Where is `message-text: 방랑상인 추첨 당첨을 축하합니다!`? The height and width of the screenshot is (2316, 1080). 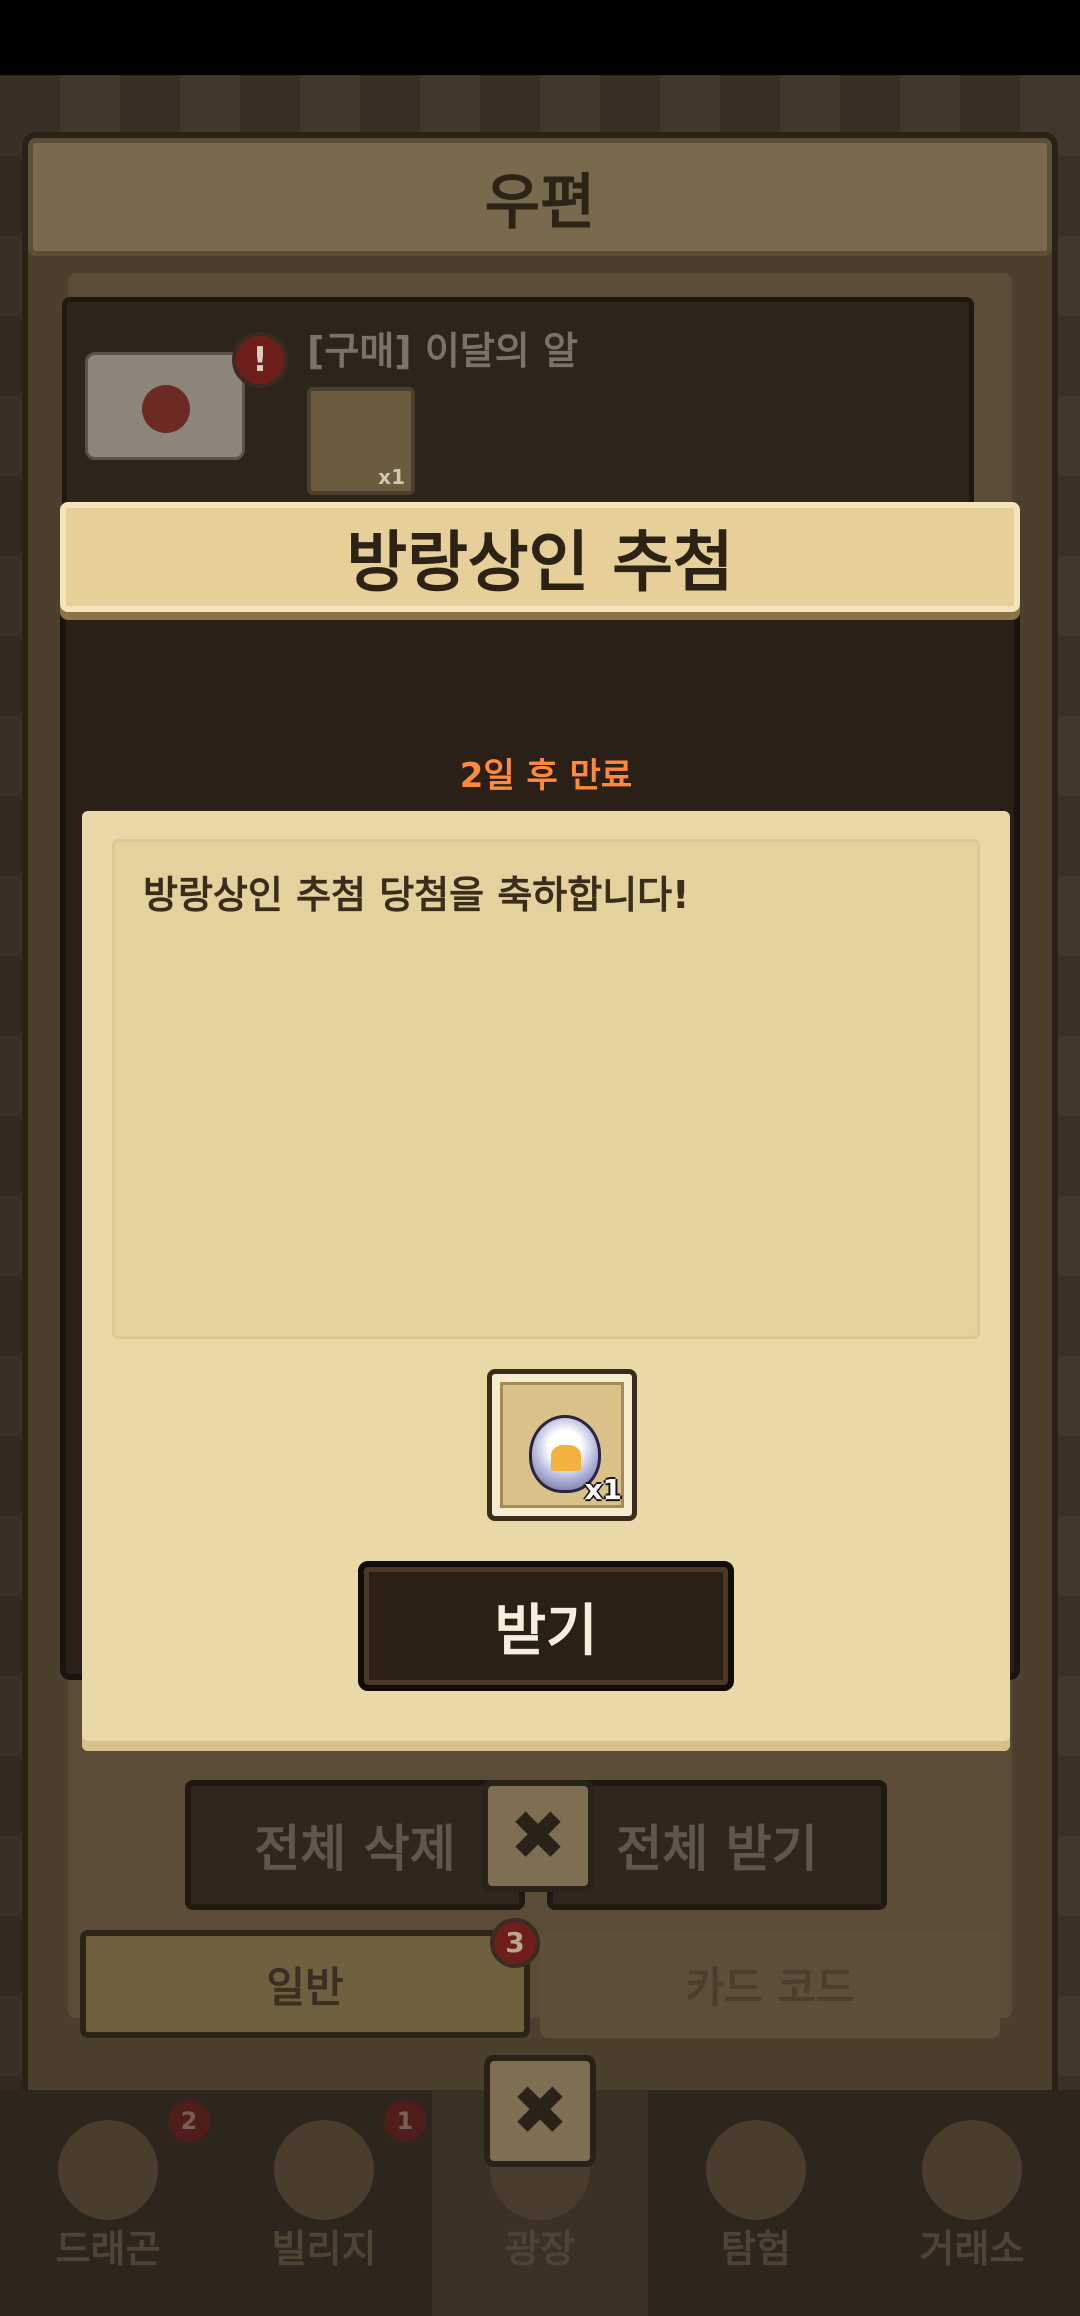 message-text: 방랑상인 추첨 당첨을 축하합니다! is located at coordinates (416, 895).